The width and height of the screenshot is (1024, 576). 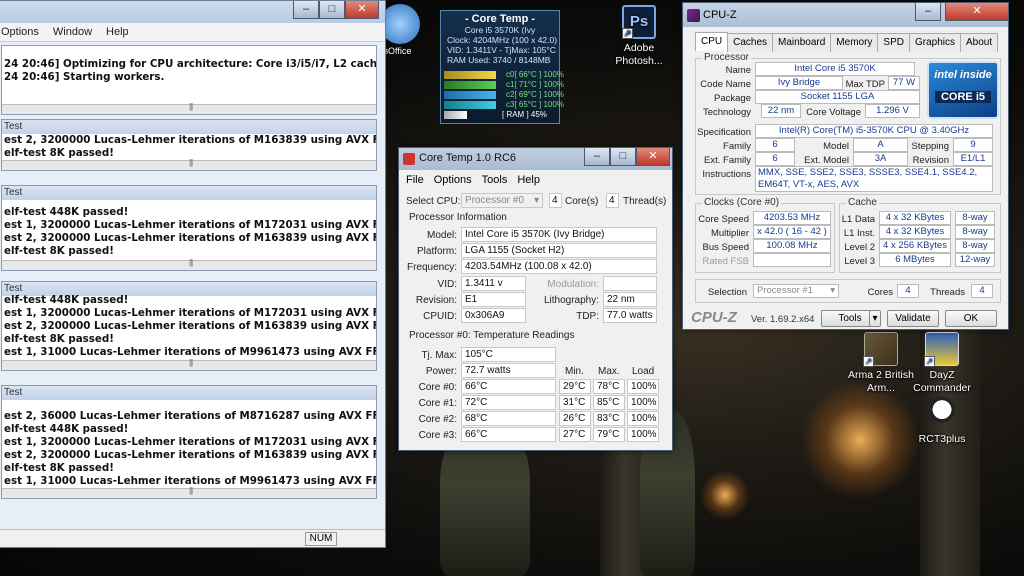 What do you see at coordinates (500, 19) in the screenshot?
I see `gadget-title: - Core Temp -` at bounding box center [500, 19].